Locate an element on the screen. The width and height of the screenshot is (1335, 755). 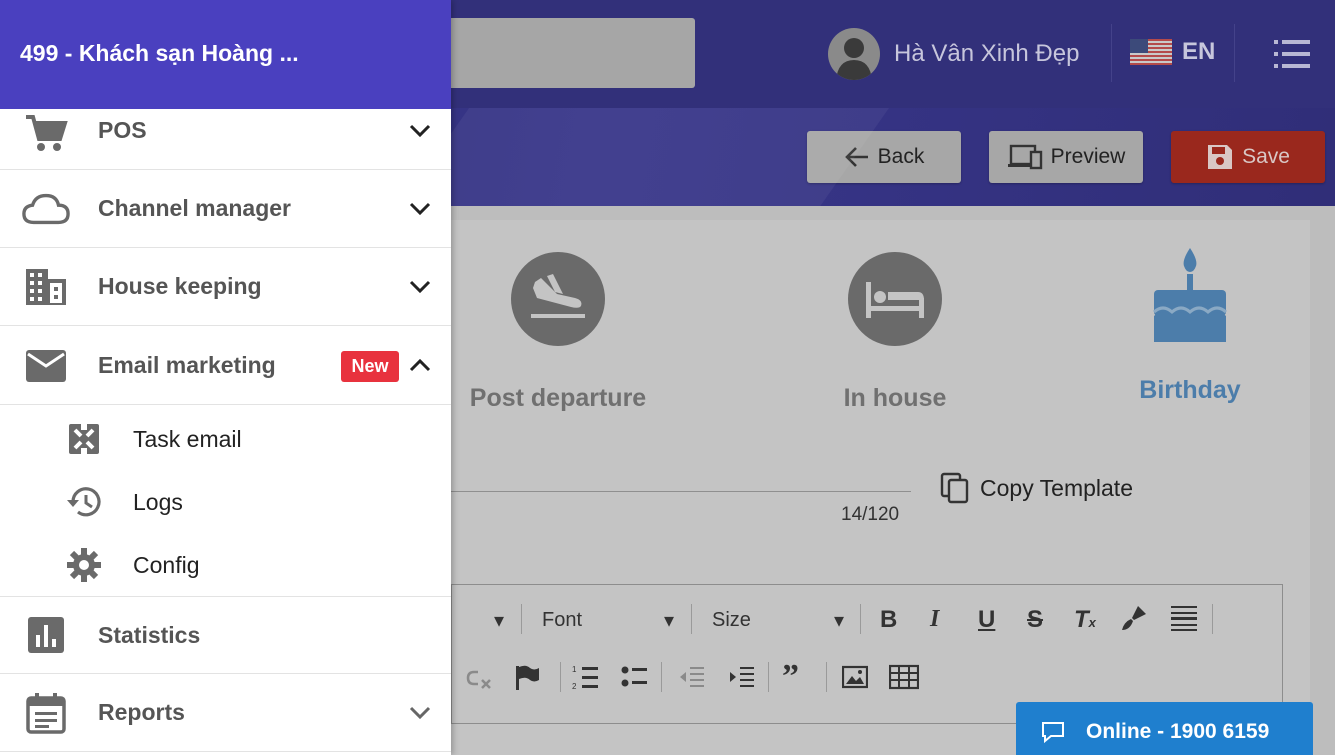
back-button: Back is located at coordinates (884, 157).